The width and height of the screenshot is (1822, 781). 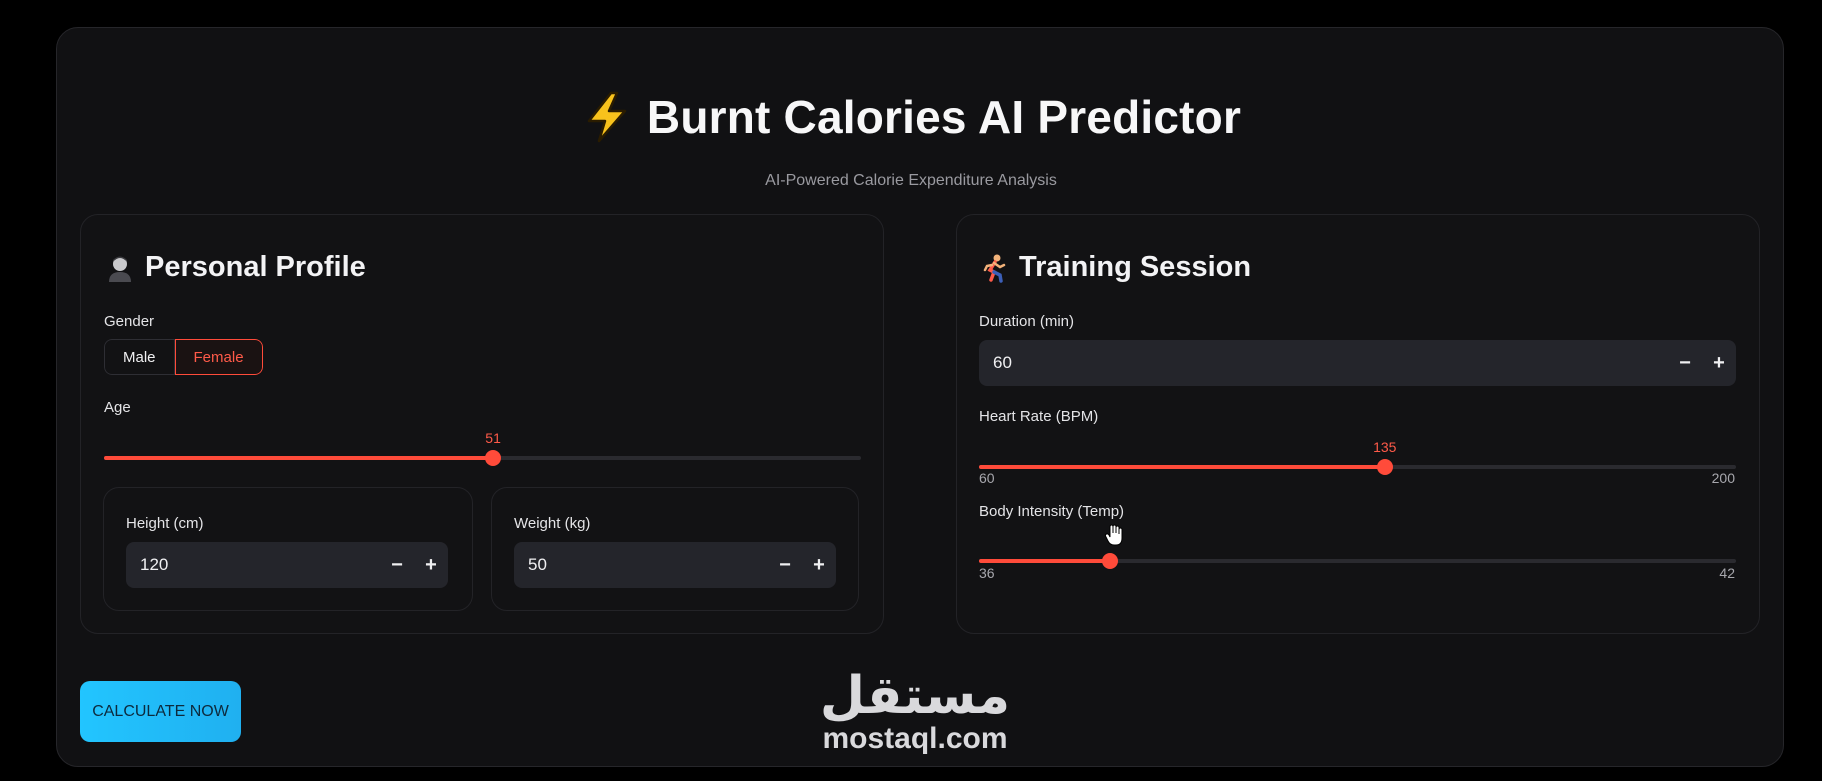 What do you see at coordinates (397, 565) in the screenshot?
I see `height-decrement-button: −` at bounding box center [397, 565].